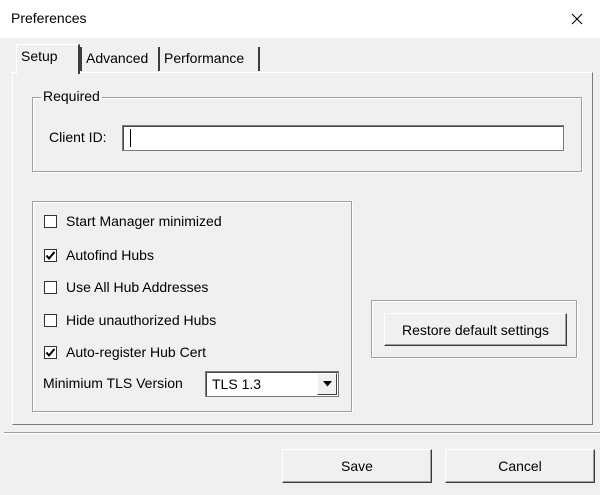 This screenshot has height=495, width=600. I want to click on close-icon, so click(577, 19).